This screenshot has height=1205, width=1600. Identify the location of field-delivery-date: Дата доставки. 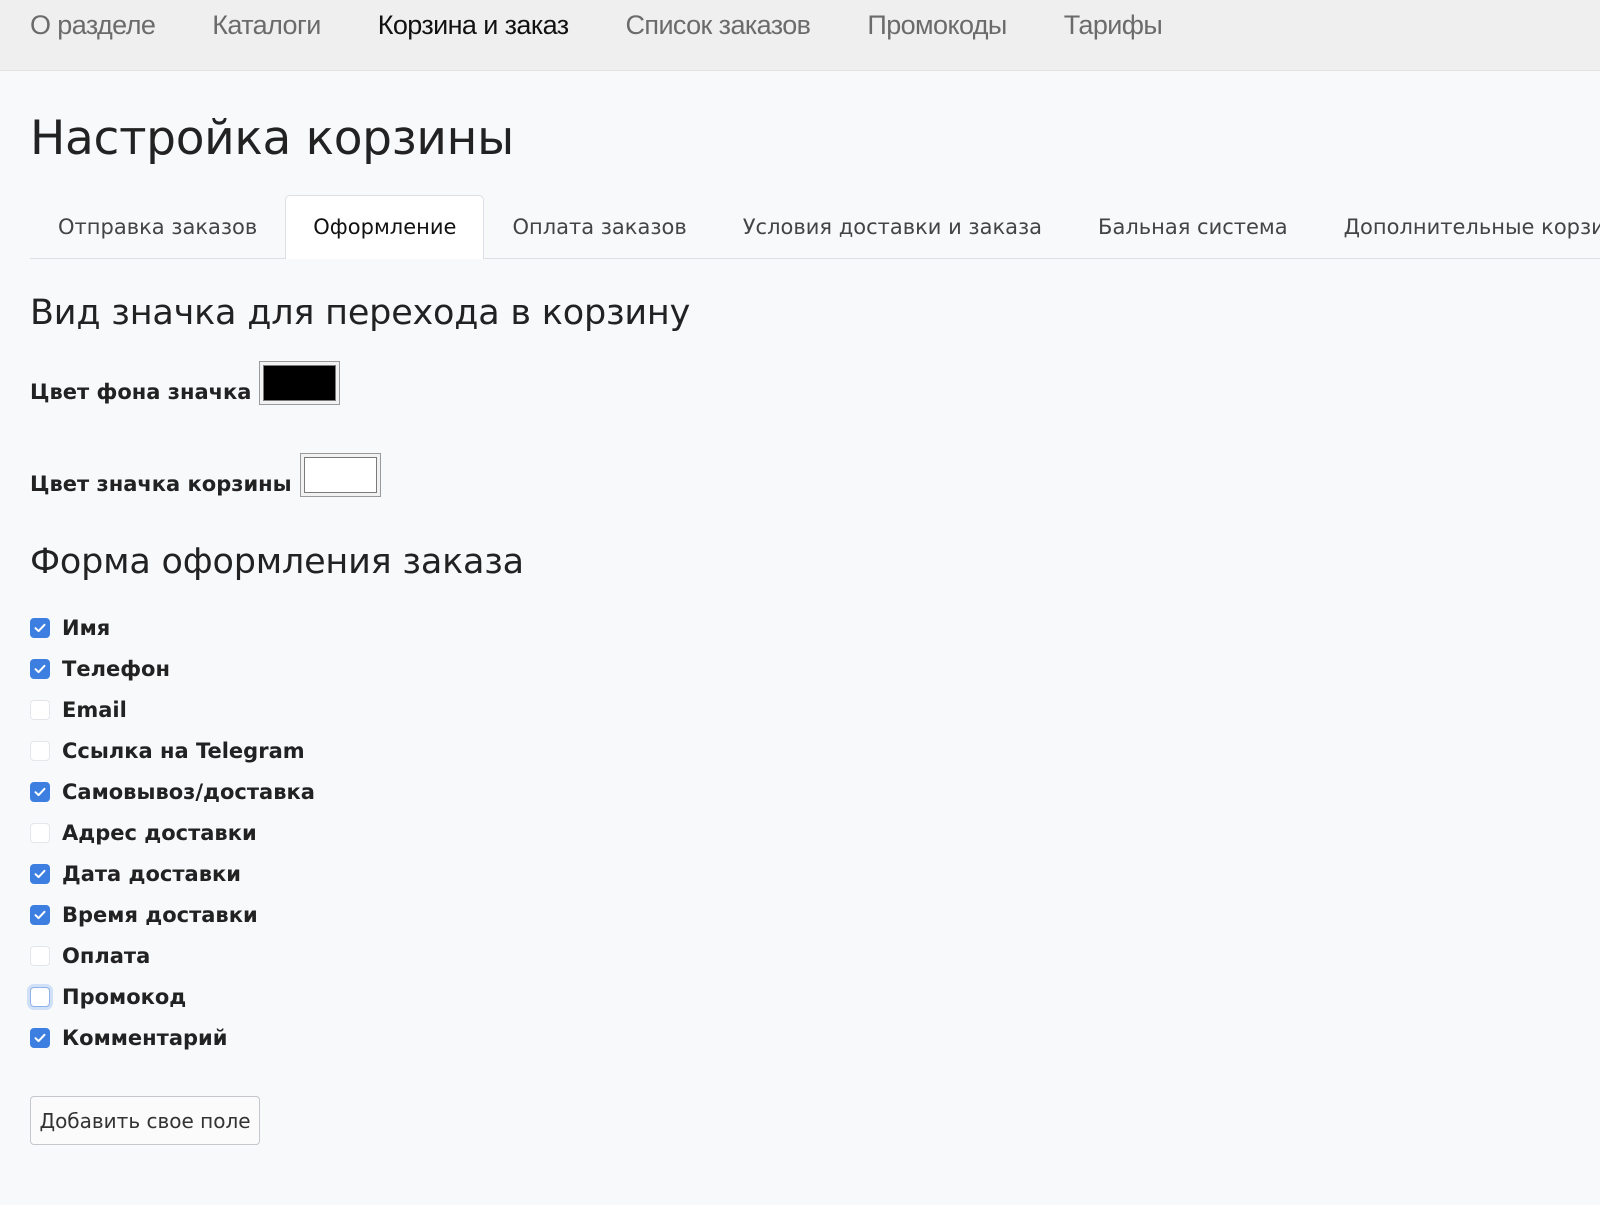
(815, 873).